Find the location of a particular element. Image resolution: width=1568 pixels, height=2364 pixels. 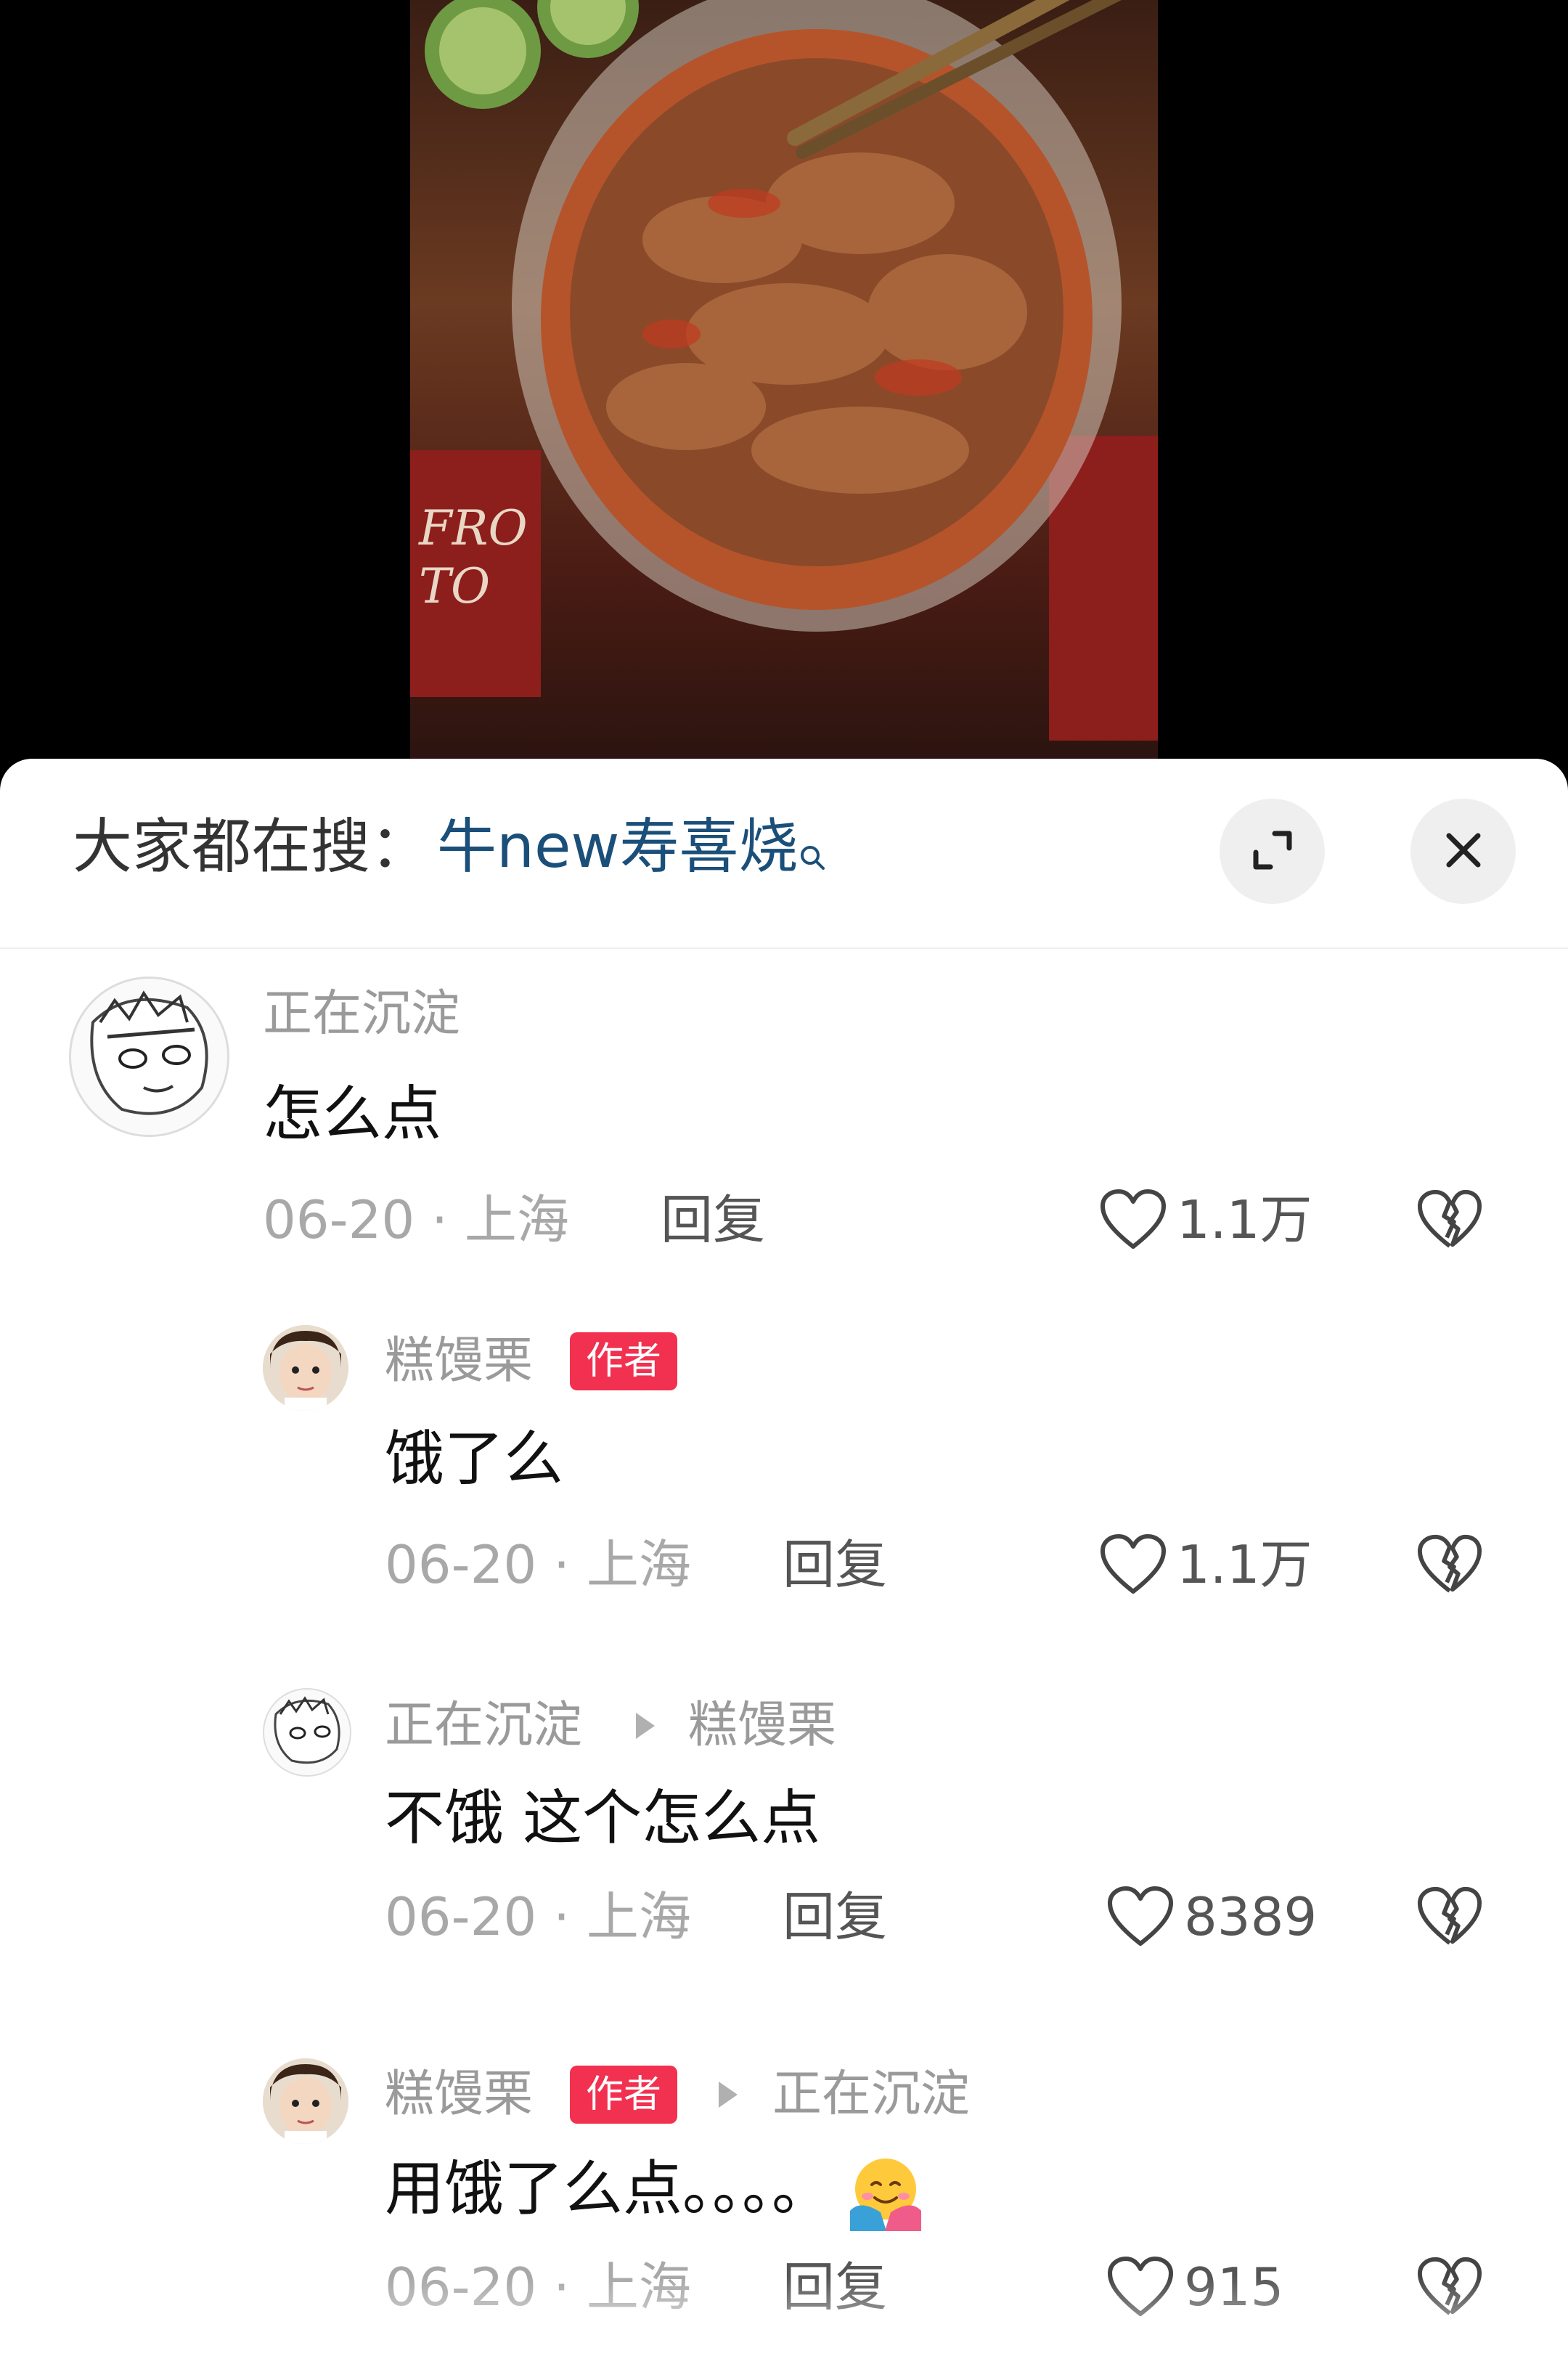

expand-icon is located at coordinates (1273, 852).